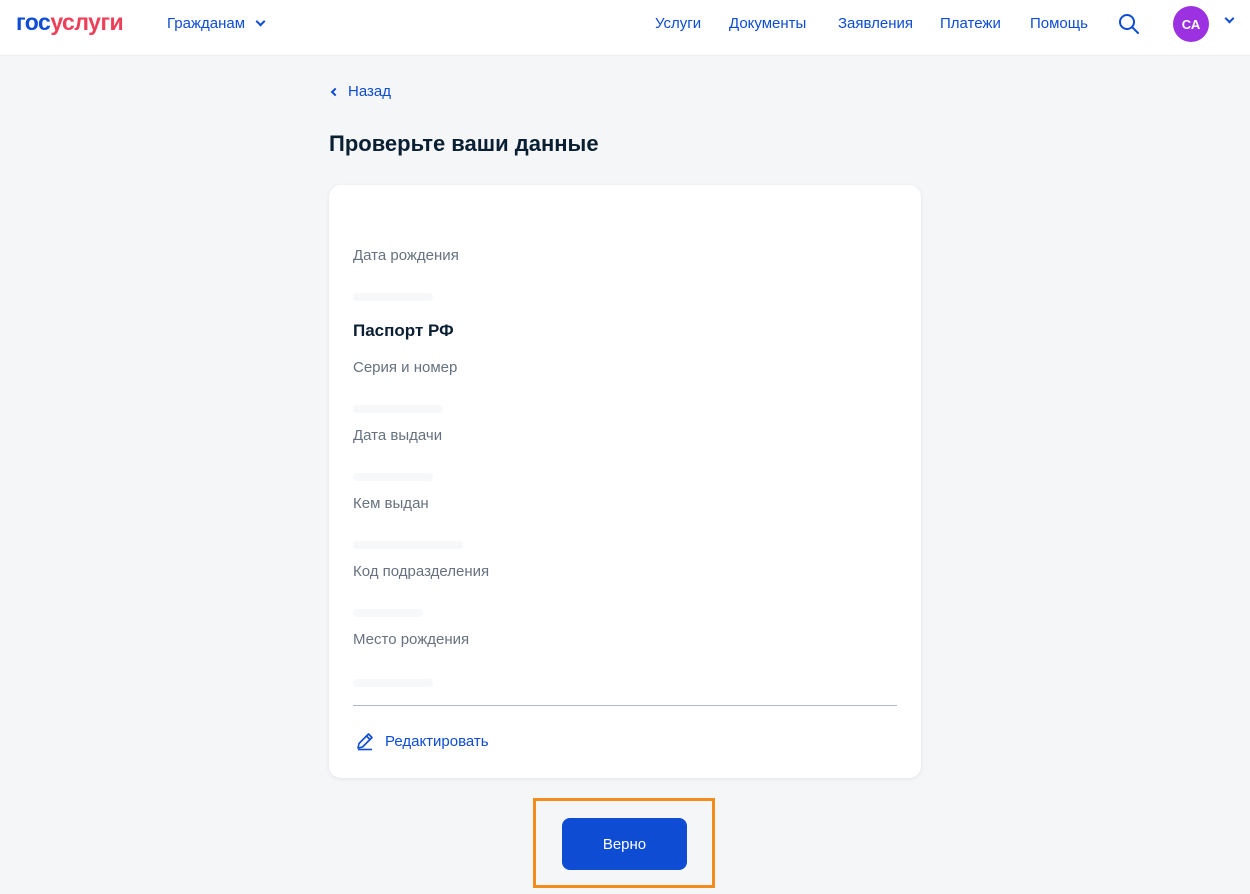 This screenshot has width=1250, height=894. What do you see at coordinates (421, 571) in the screenshot?
I see `division-code-label: Код подразделения` at bounding box center [421, 571].